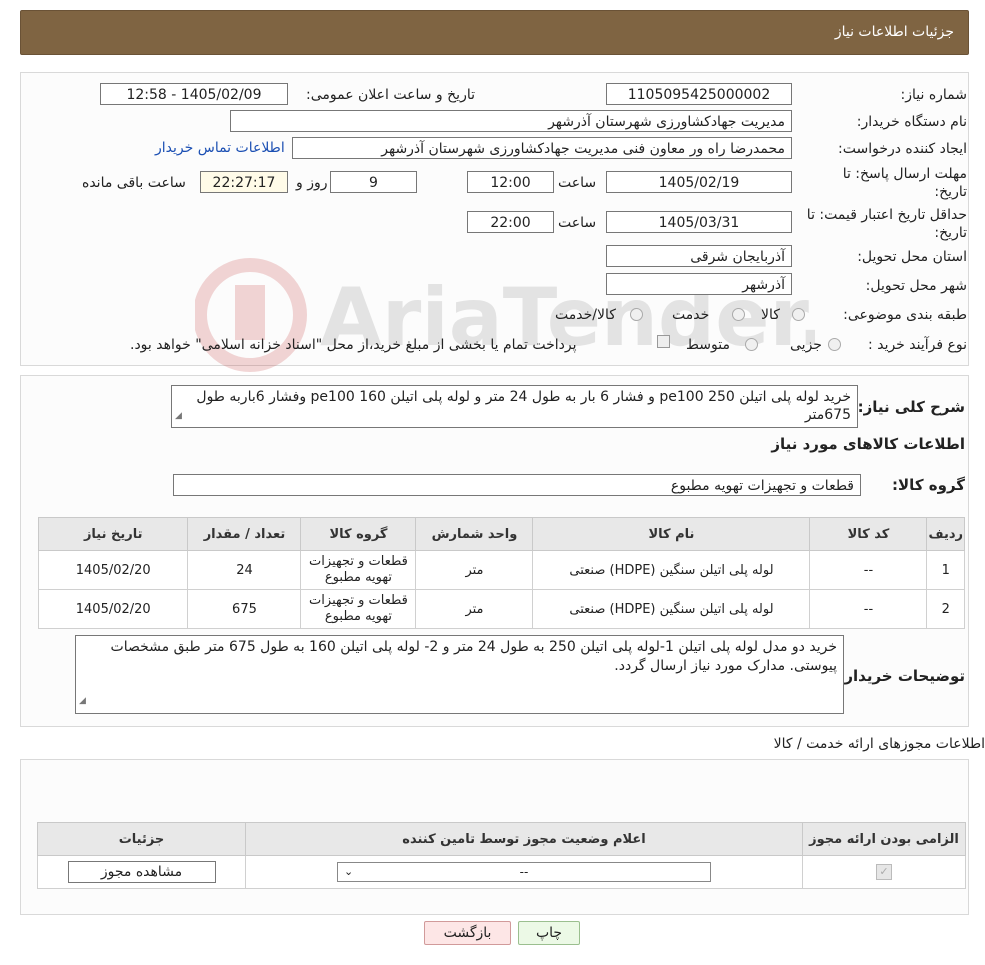 This screenshot has width=985, height=965. What do you see at coordinates (585, 315) in the screenshot?
I see `category-both-label: کالا/خدمت` at bounding box center [585, 315].